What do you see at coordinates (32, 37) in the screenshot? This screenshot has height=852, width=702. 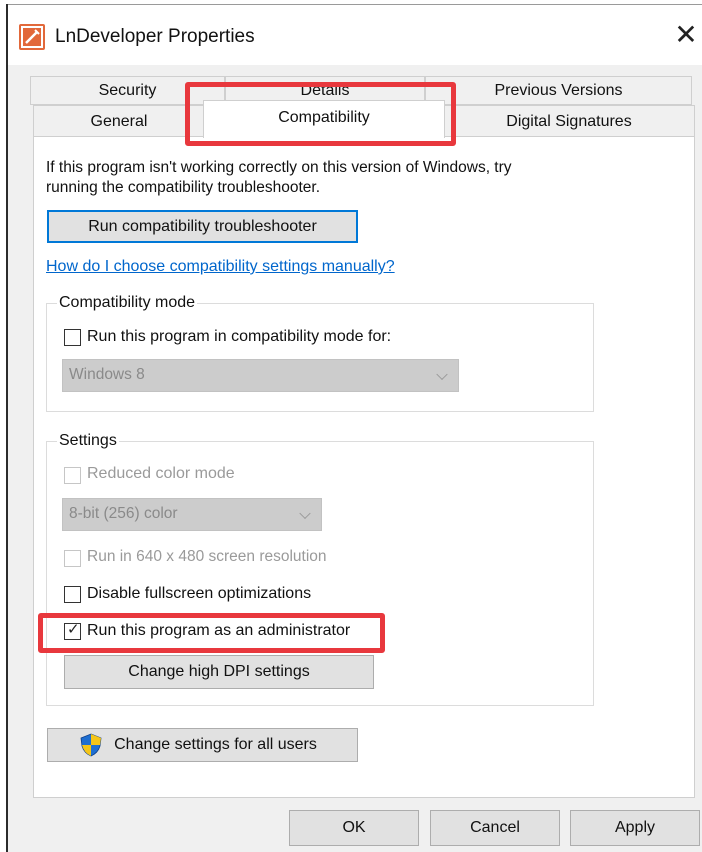 I see `app-icon` at bounding box center [32, 37].